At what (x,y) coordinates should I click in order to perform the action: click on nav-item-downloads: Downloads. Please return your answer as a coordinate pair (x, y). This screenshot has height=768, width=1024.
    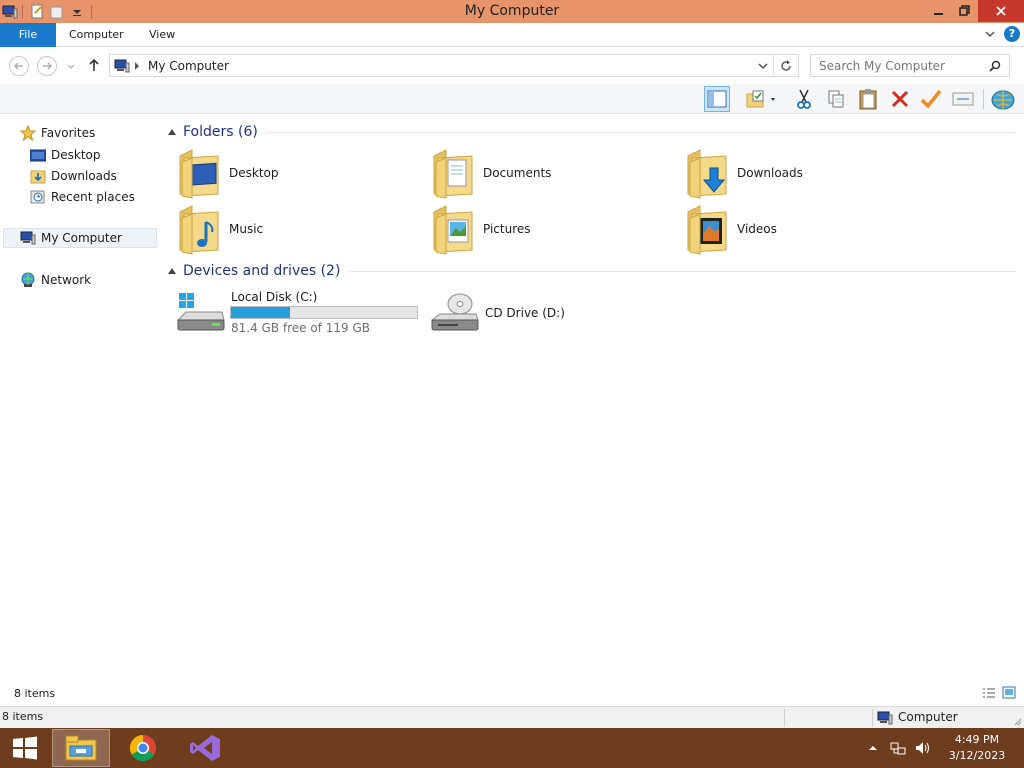
    Looking at the image, I should click on (73, 176).